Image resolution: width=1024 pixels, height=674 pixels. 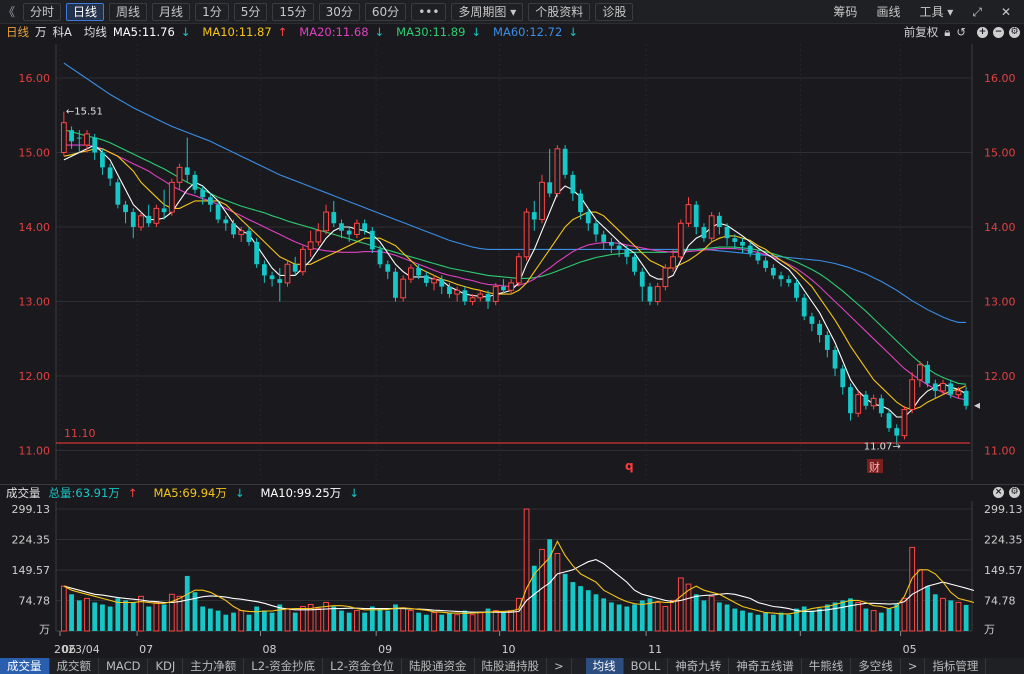 I want to click on tab-period-8: 60分, so click(x=385, y=11).